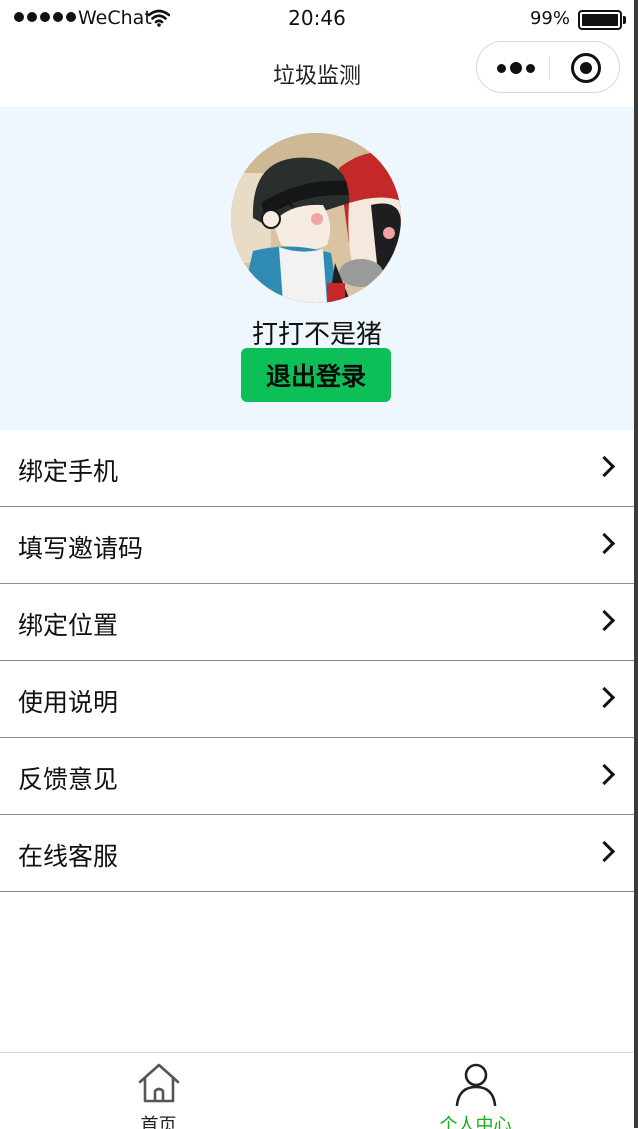  I want to click on tab-bar: 首页 个人中心, so click(317, 1090).